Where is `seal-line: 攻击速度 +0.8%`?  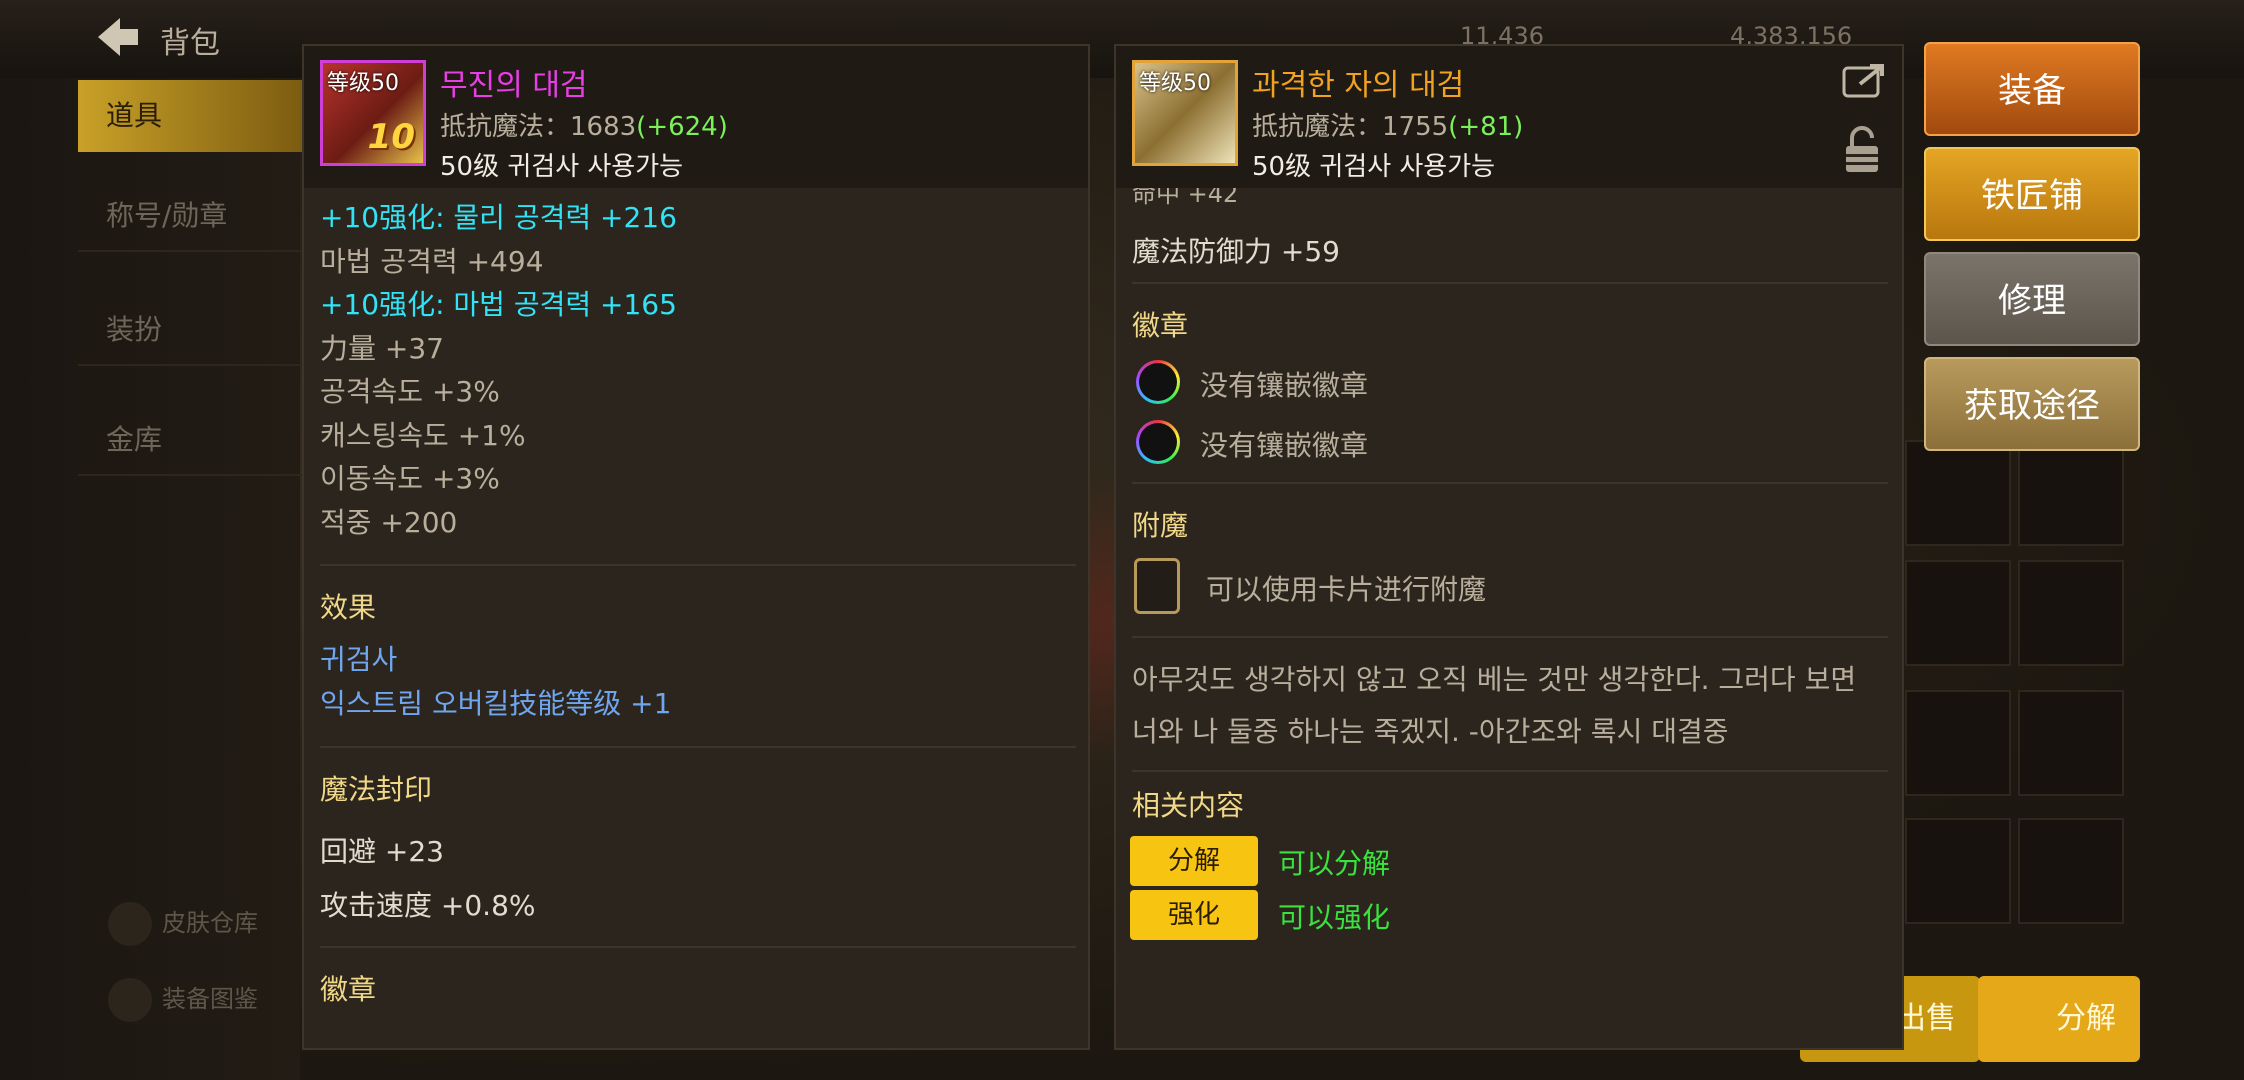 seal-line: 攻击速度 +0.8% is located at coordinates (428, 905).